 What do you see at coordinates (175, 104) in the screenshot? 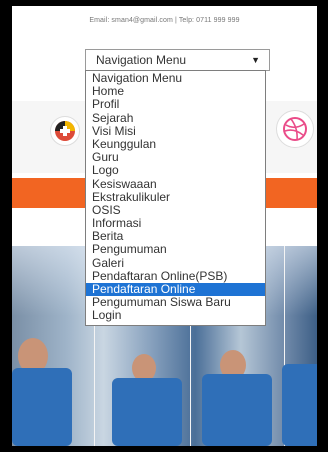
I see `dropdown-option: Profil` at bounding box center [175, 104].